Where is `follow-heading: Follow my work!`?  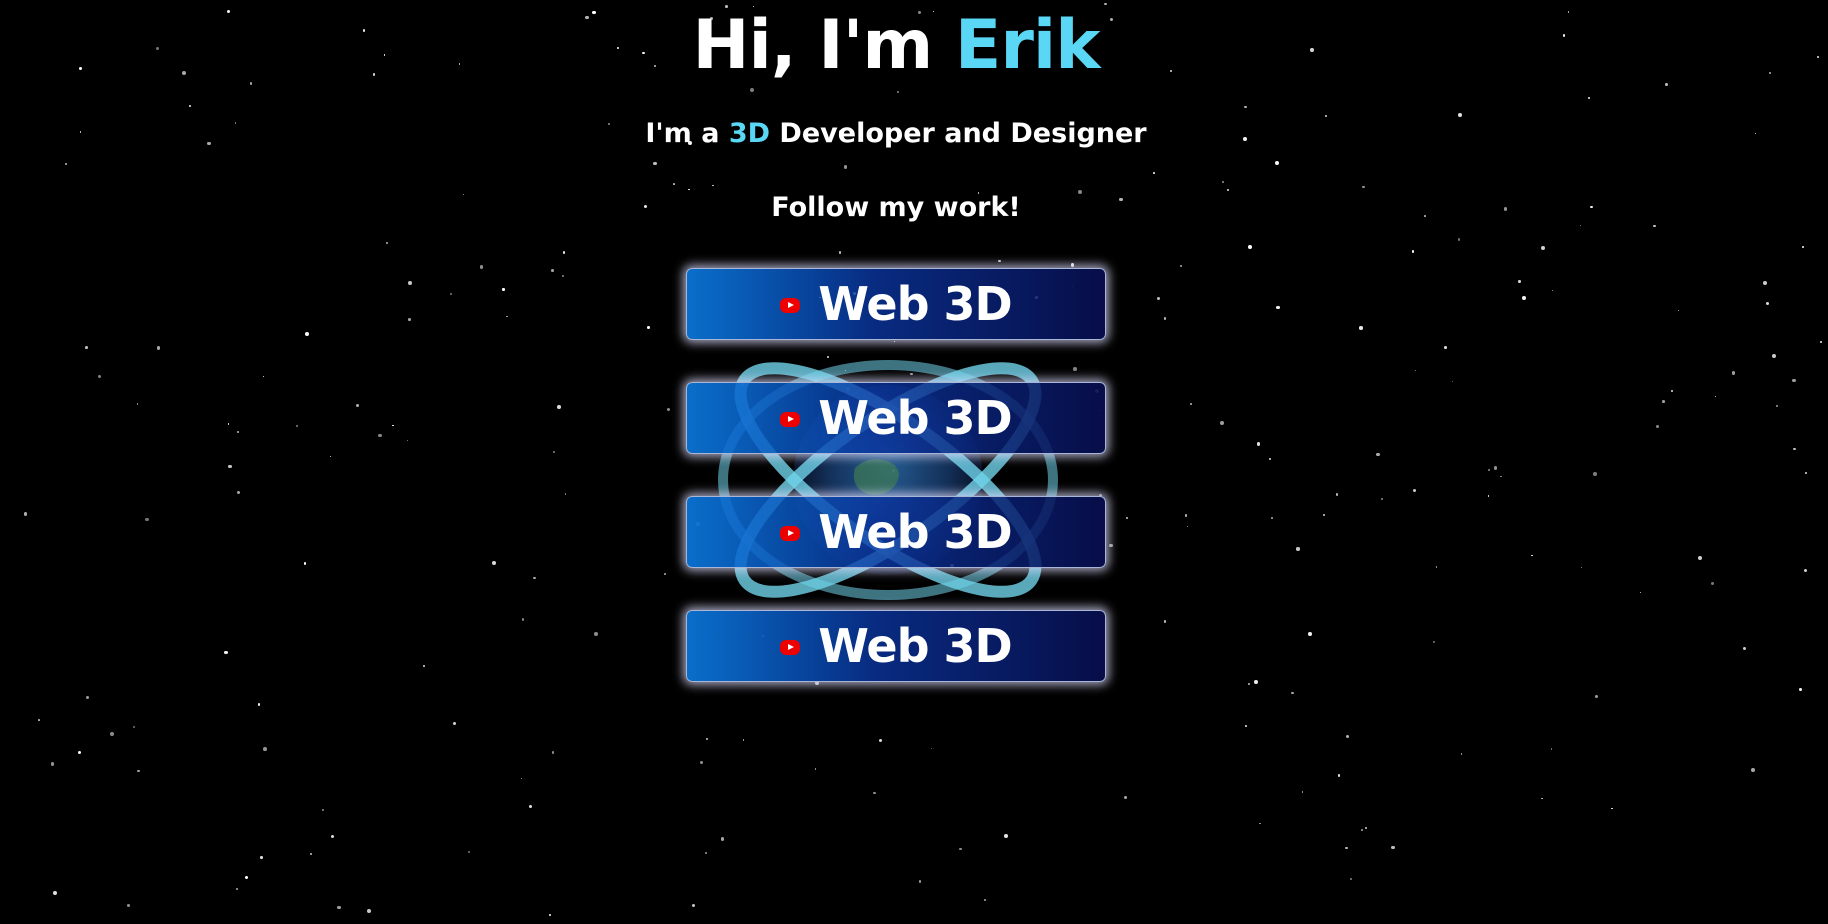 follow-heading: Follow my work! is located at coordinates (896, 207).